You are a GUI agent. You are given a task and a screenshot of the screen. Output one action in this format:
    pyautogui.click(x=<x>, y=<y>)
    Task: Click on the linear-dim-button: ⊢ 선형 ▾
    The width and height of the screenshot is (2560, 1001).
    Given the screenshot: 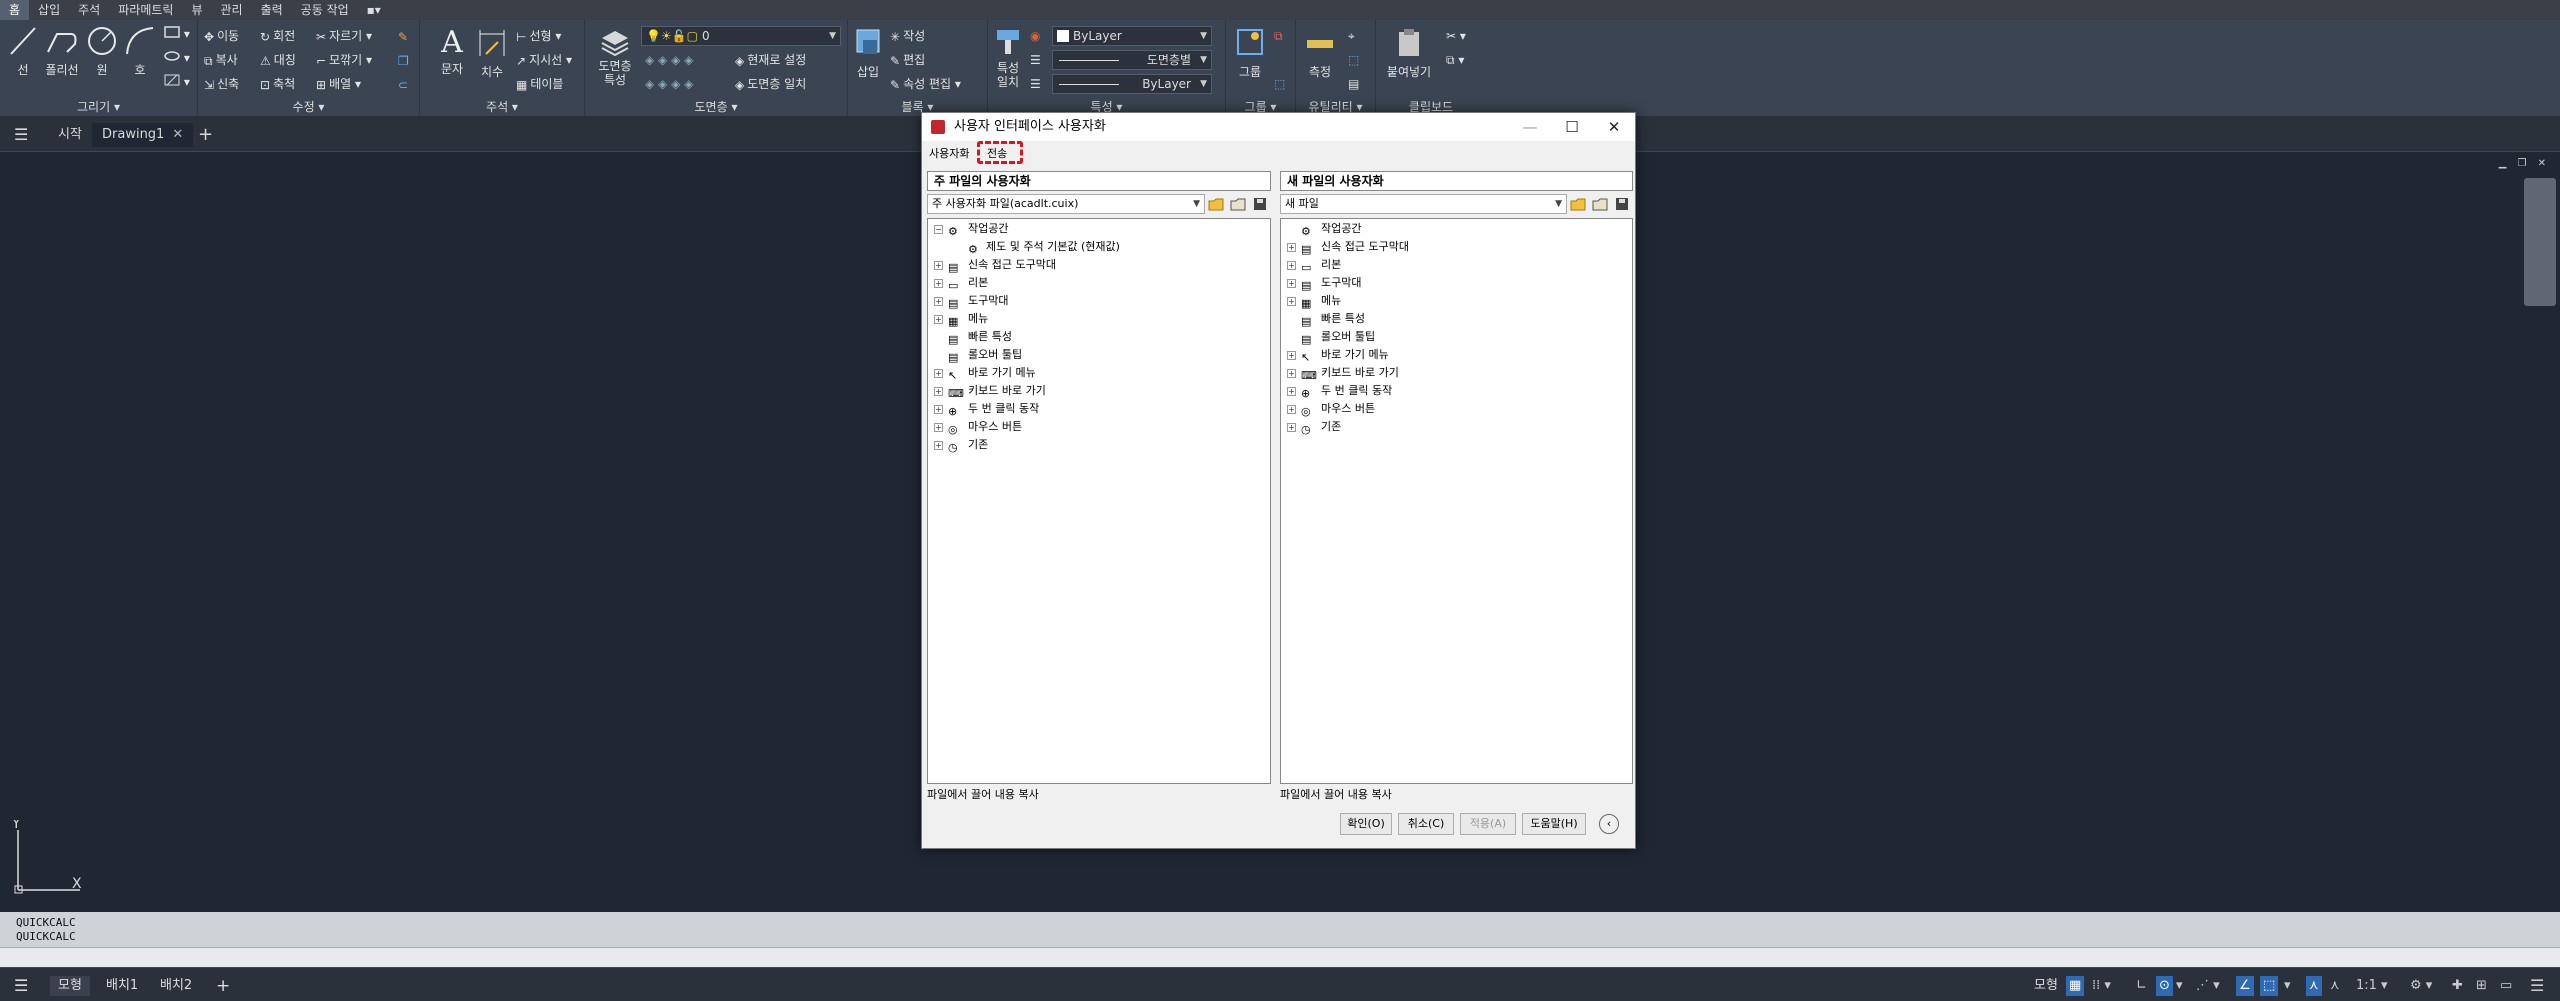 What is the action you would take?
    pyautogui.click(x=538, y=36)
    